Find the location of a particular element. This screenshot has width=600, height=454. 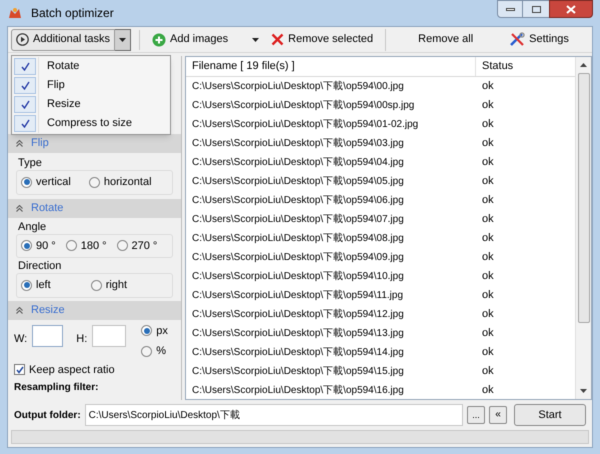

table-cell-text: C:\Users\ScorpioLiu\Desktop\下載\op594\01-02.jpg is located at coordinates (305, 125).